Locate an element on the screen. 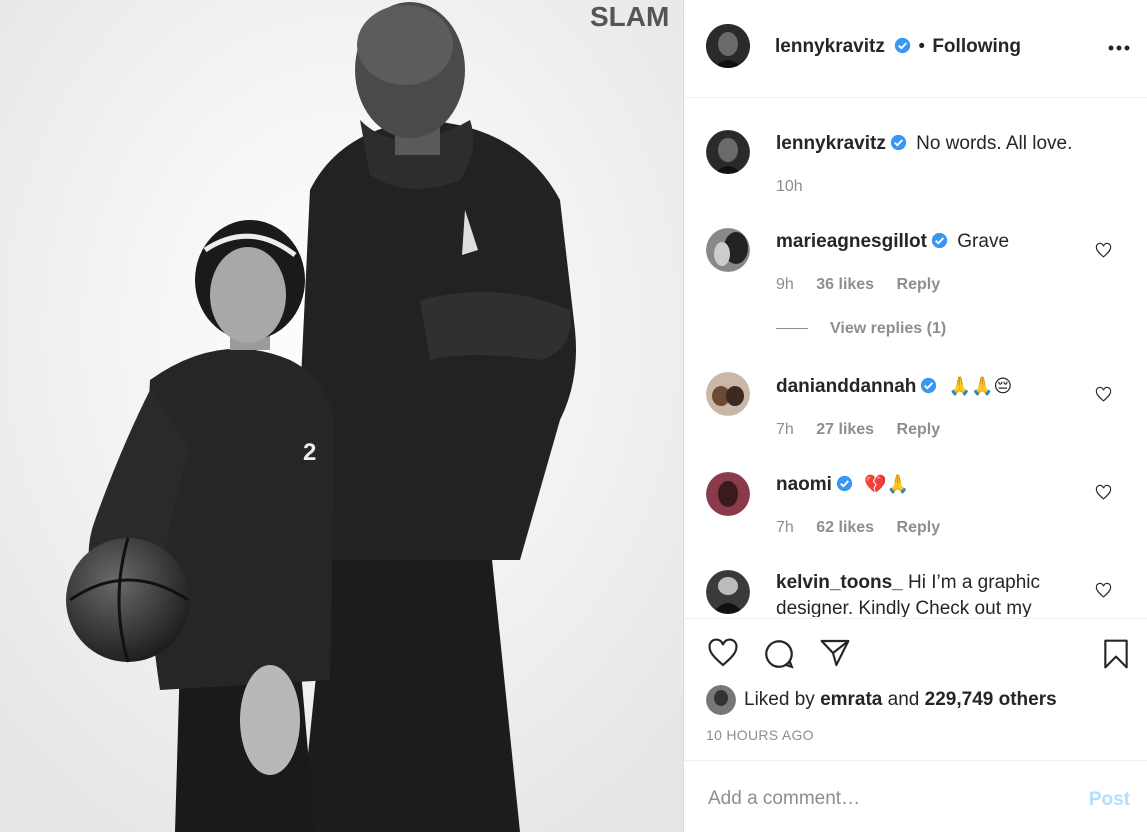 The image size is (1147, 833). comment-text: Grave is located at coordinates (983, 241).